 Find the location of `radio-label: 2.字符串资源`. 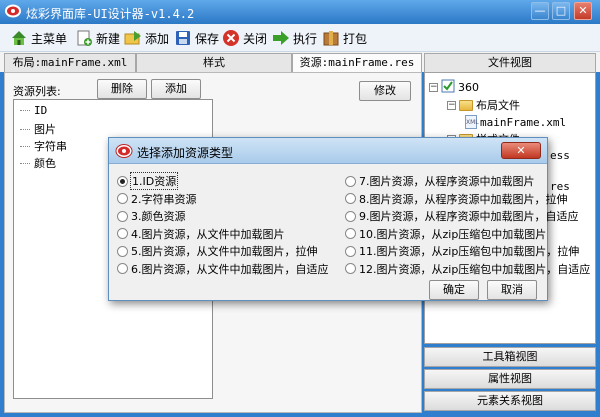

radio-label: 2.字符串资源 is located at coordinates (164, 199).